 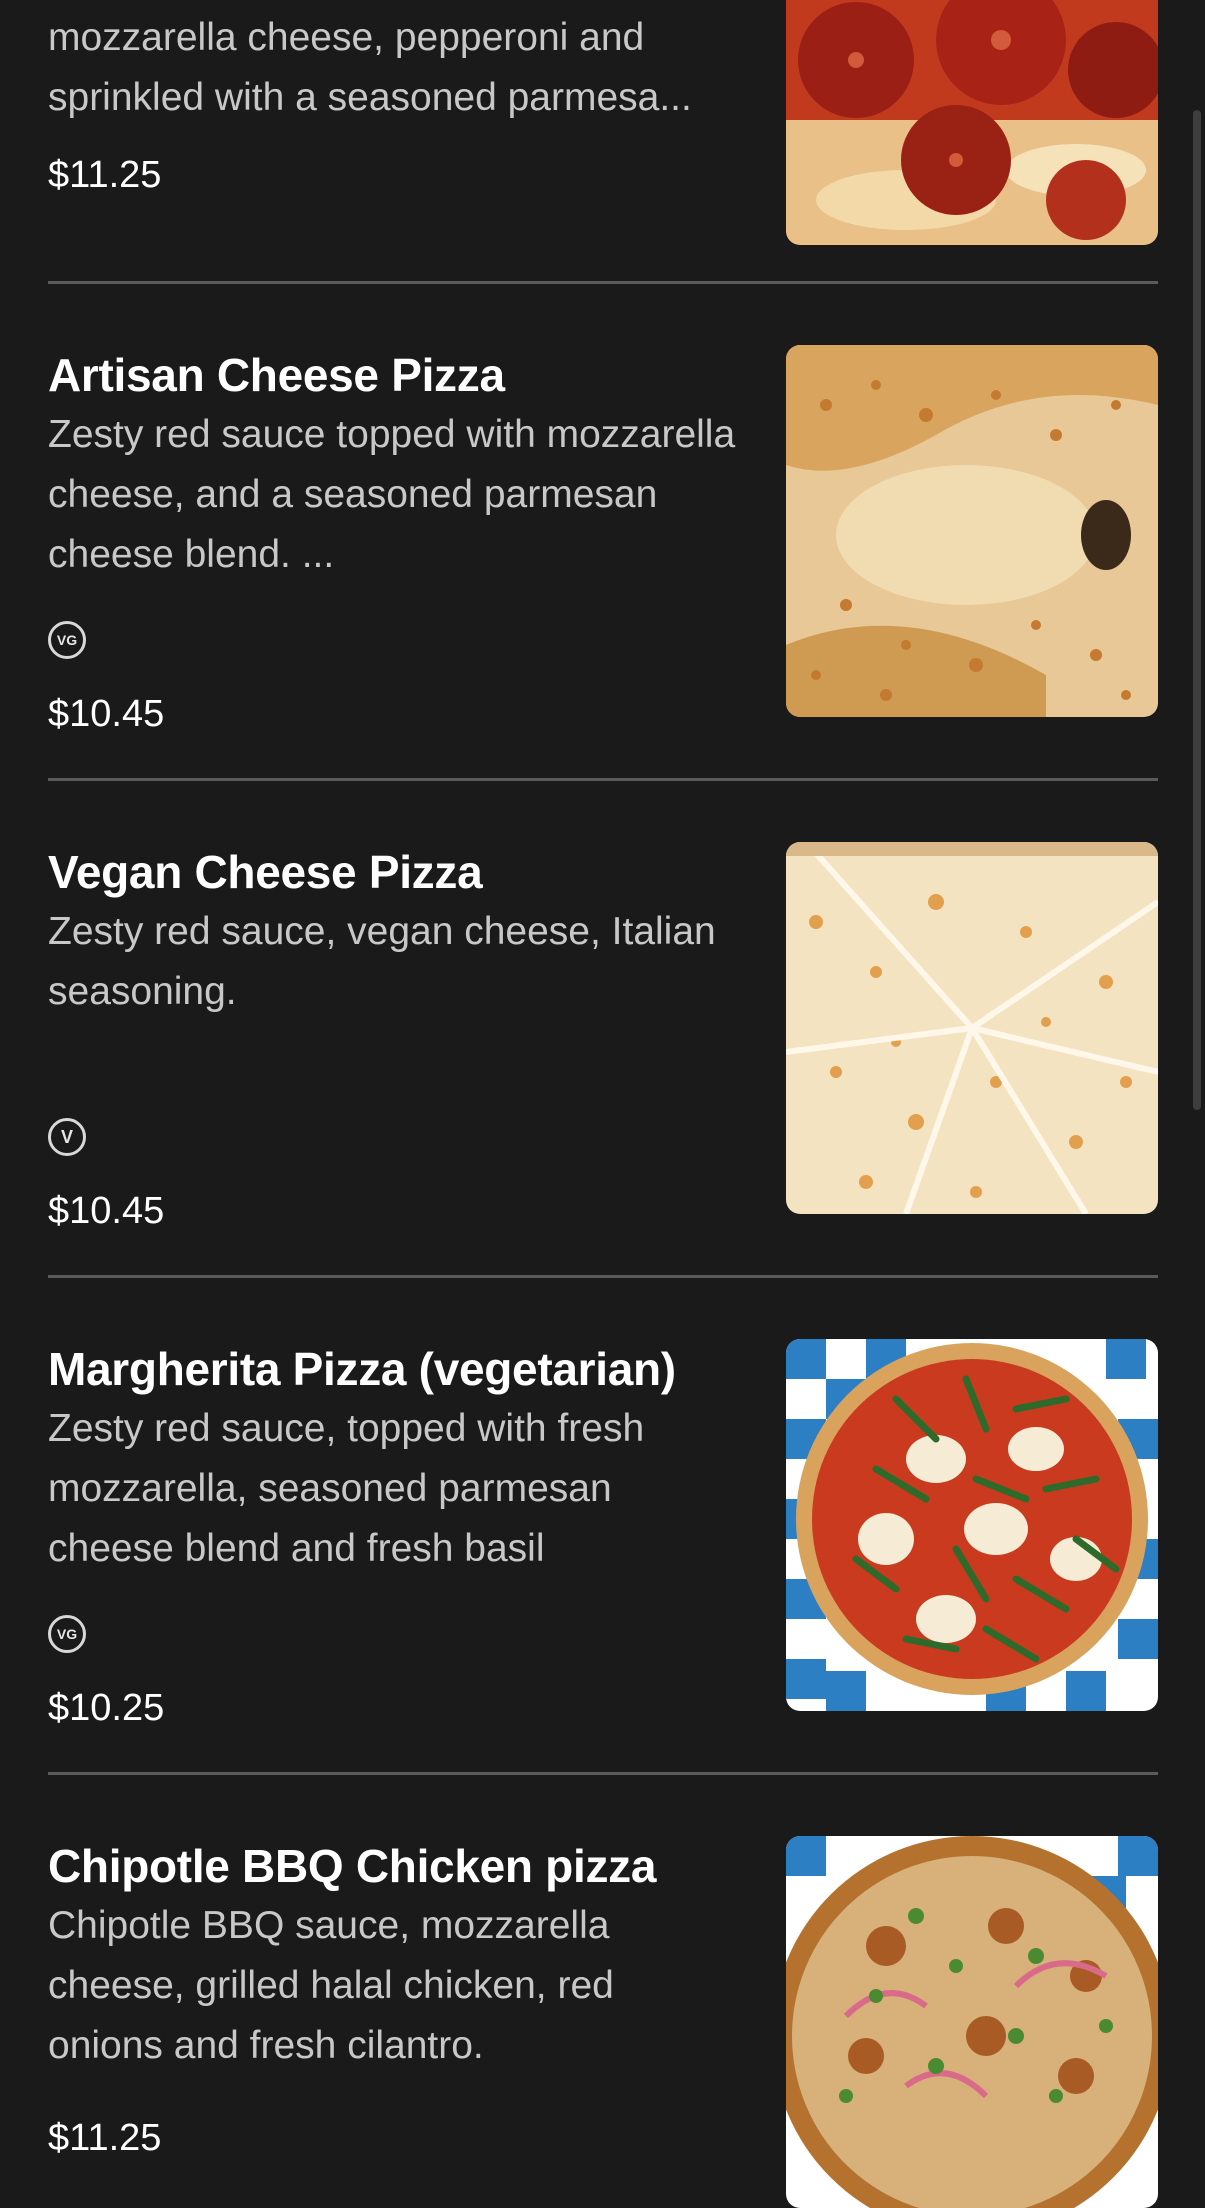 What do you see at coordinates (346, 37) in the screenshot?
I see `item-description-line: mozzarella cheese, pepperoni and` at bounding box center [346, 37].